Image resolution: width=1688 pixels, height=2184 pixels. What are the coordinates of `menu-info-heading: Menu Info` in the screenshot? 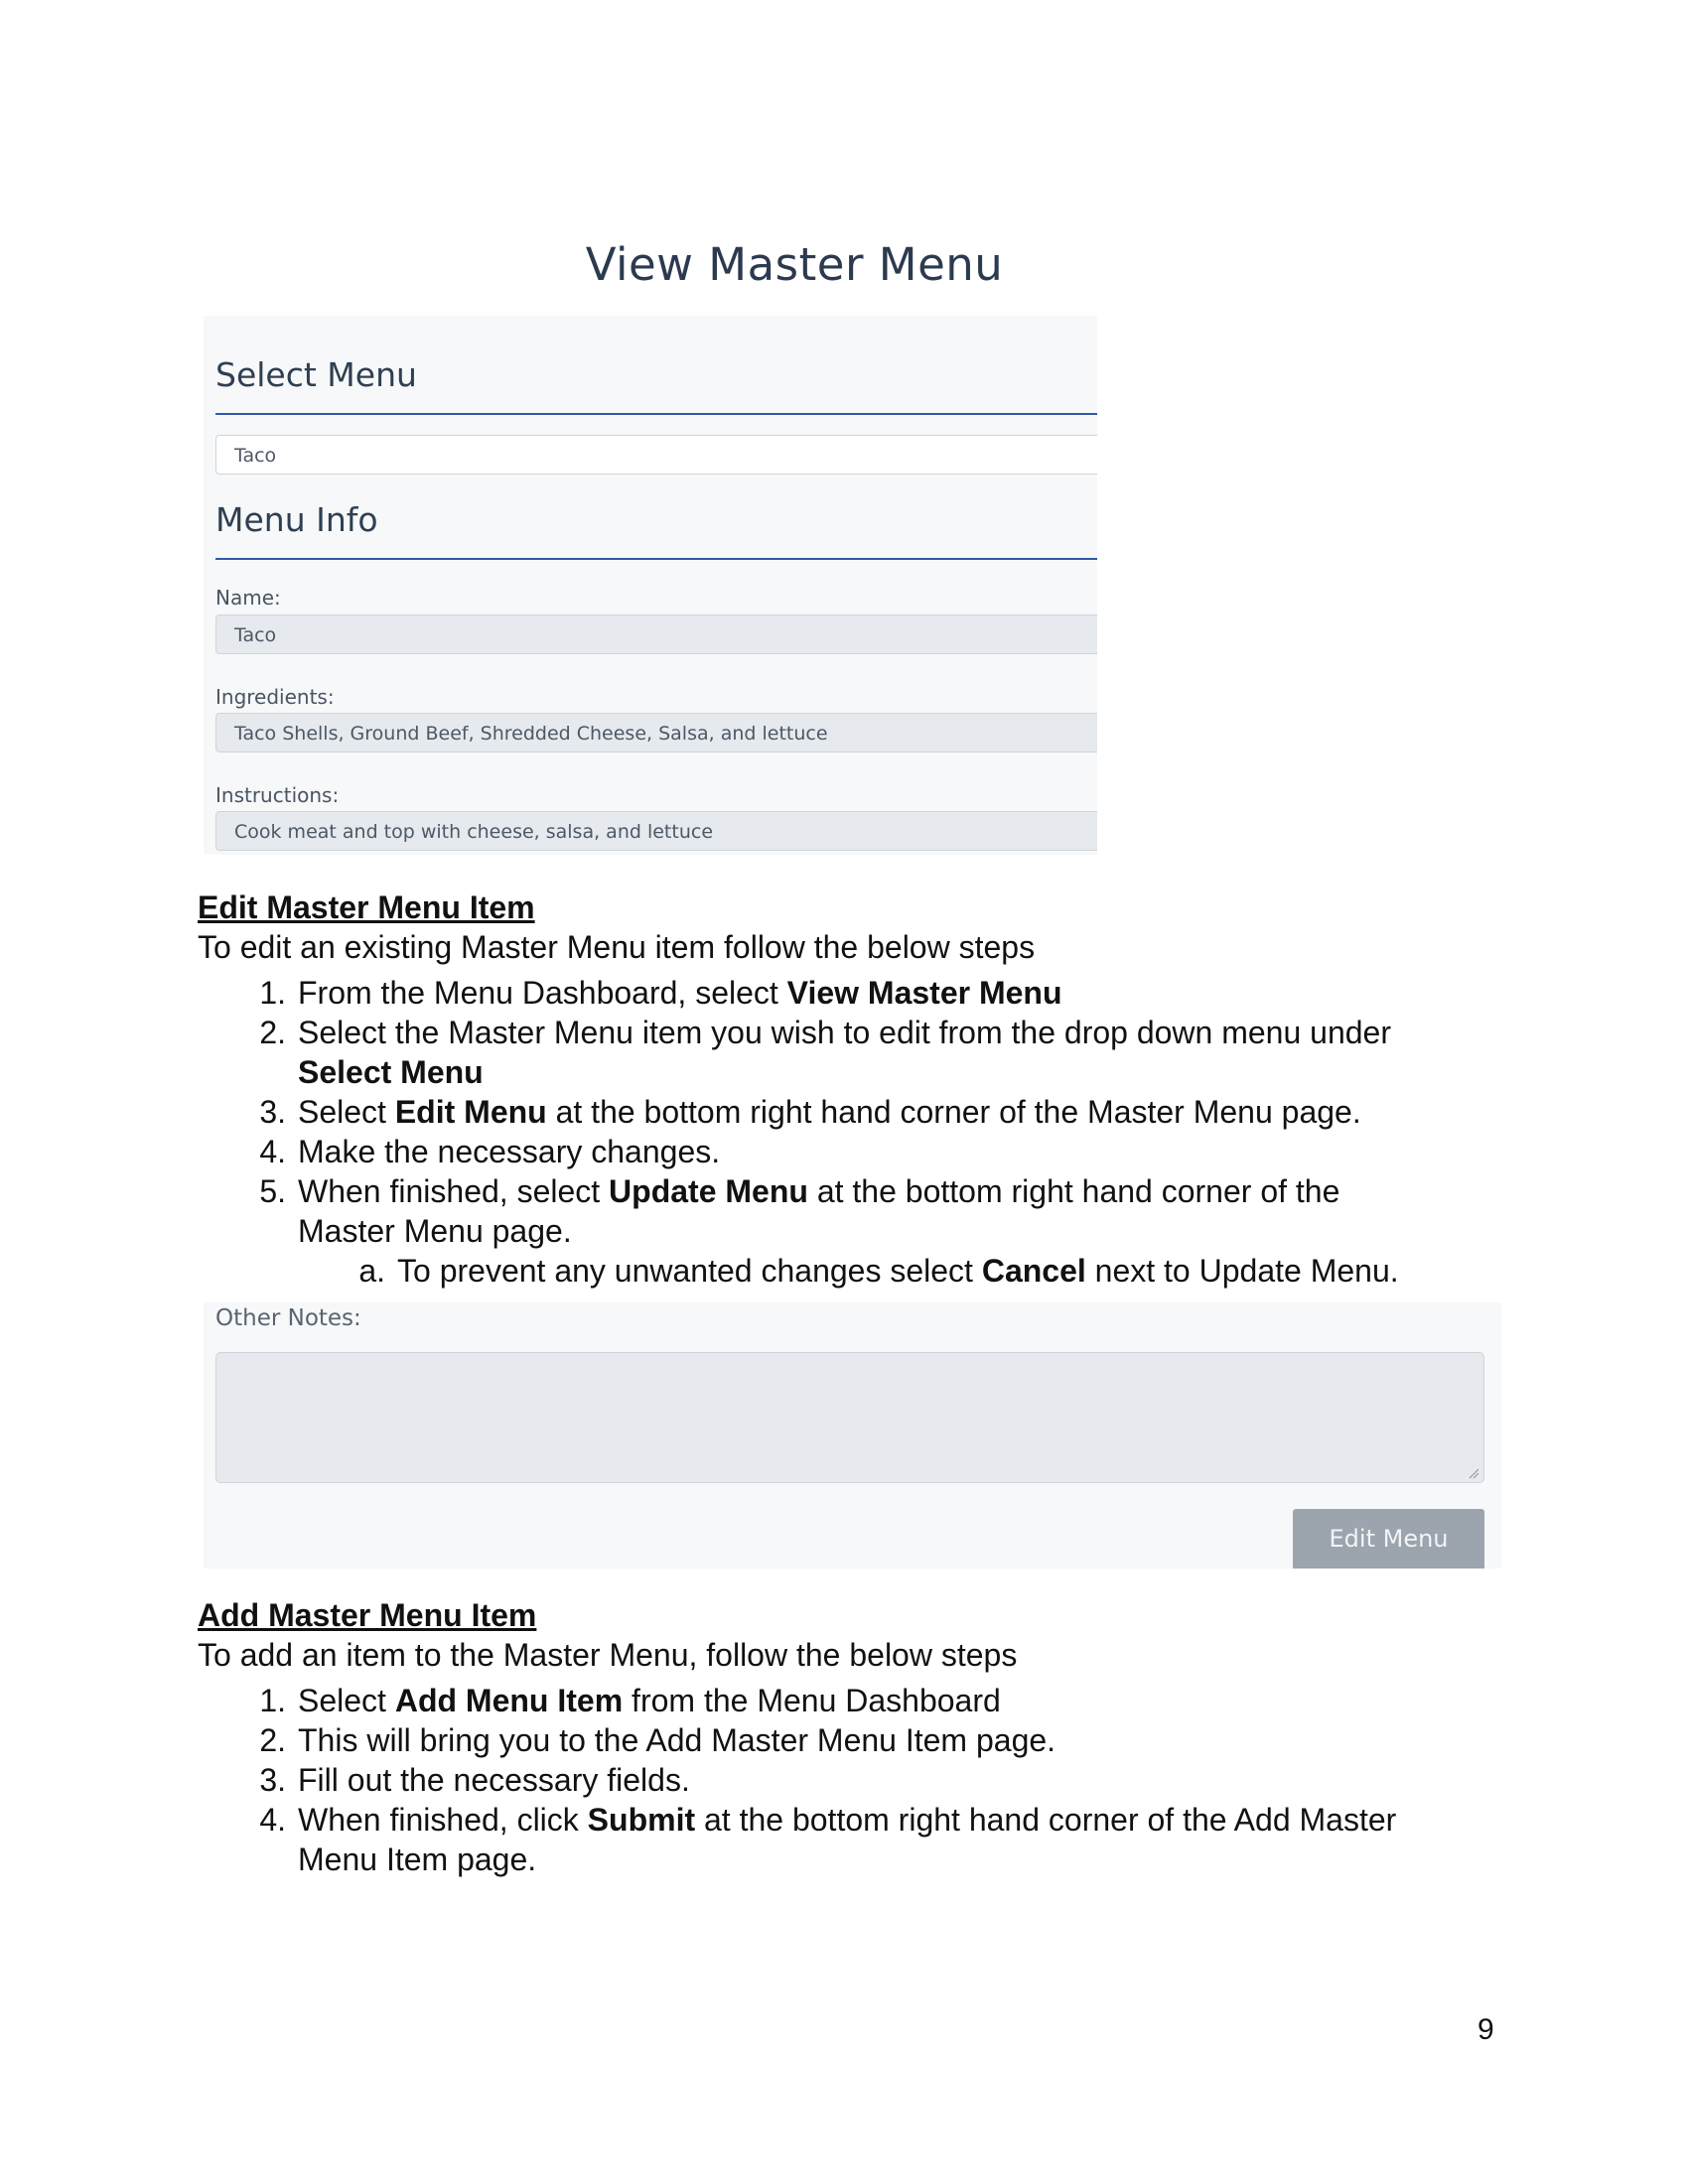 It's located at (296, 519).